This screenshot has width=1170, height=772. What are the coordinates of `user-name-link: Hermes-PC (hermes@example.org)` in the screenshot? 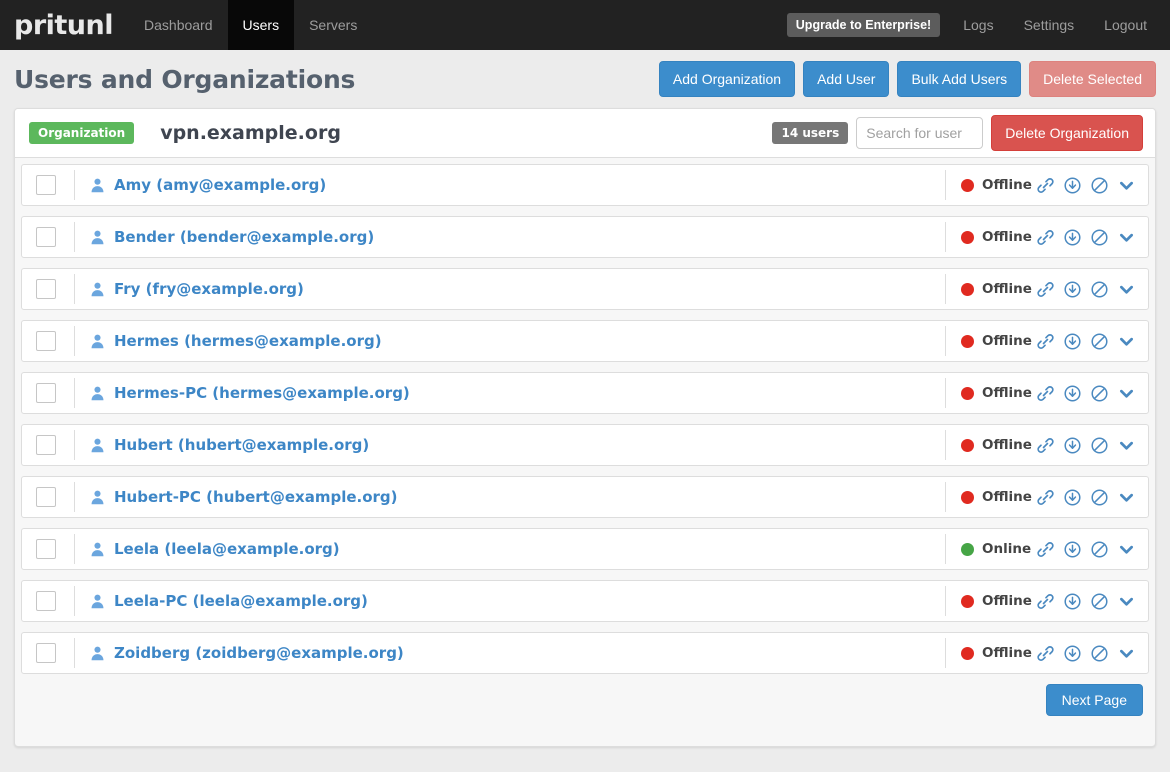 It's located at (262, 393).